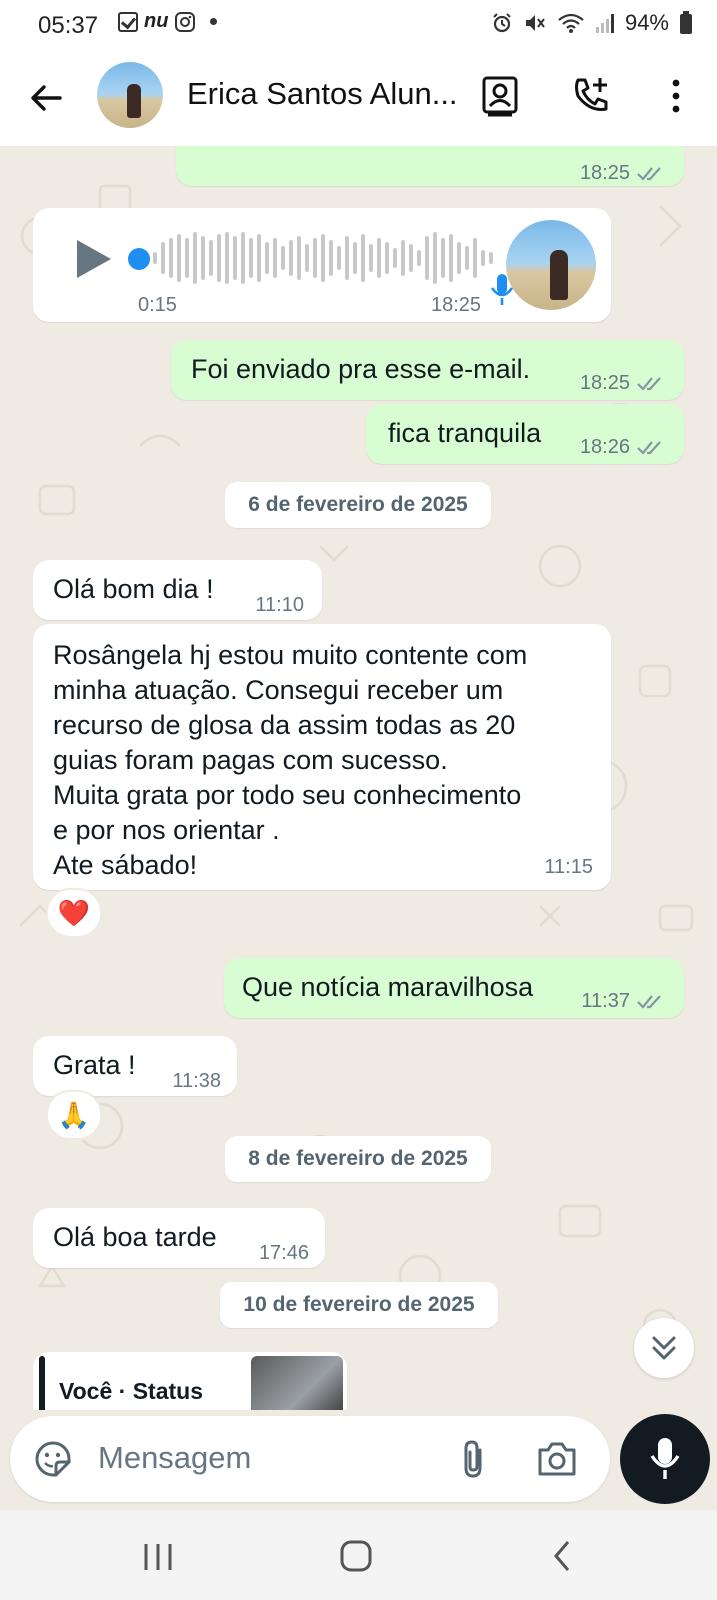 Image resolution: width=717 pixels, height=1600 pixels. I want to click on battery-level: 94%, so click(646, 22).